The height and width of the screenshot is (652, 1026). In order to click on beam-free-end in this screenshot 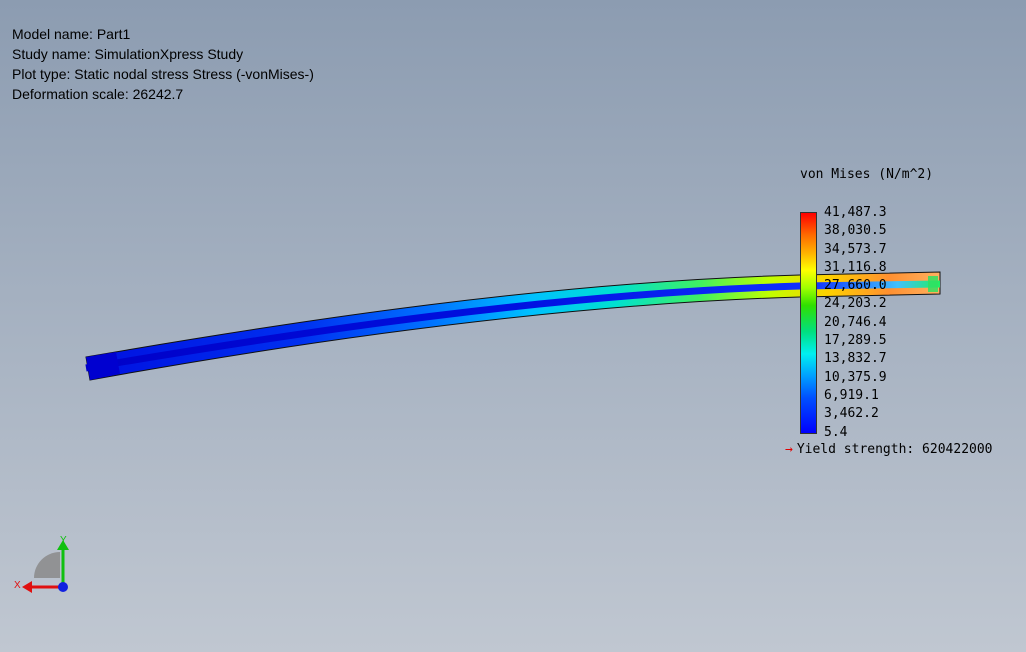, I will do `click(933, 284)`.